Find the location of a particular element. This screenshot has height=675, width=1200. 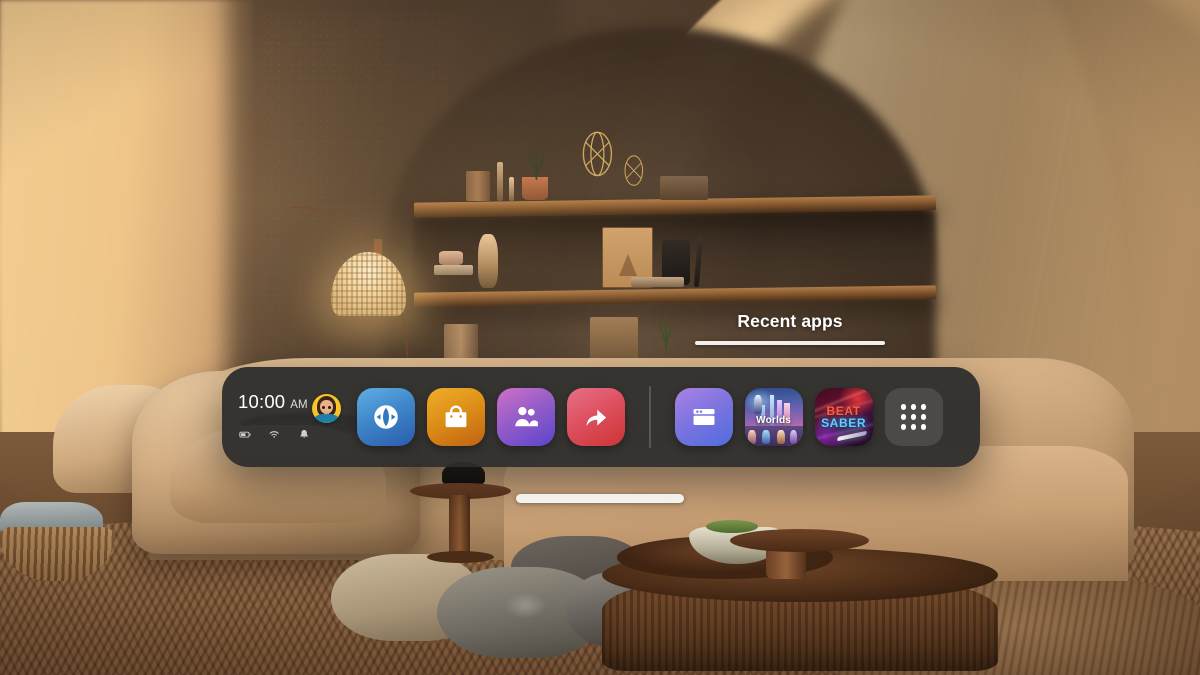

app-library-button is located at coordinates (913, 417).